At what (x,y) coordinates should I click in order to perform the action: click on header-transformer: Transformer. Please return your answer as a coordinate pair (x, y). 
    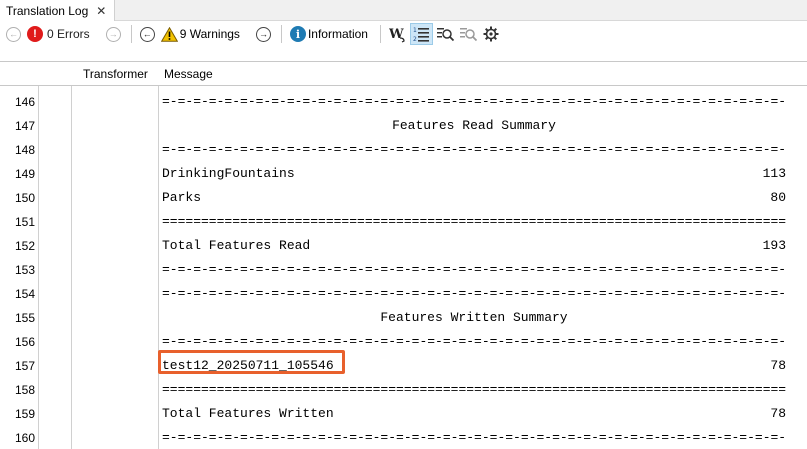
    Looking at the image, I should click on (115, 74).